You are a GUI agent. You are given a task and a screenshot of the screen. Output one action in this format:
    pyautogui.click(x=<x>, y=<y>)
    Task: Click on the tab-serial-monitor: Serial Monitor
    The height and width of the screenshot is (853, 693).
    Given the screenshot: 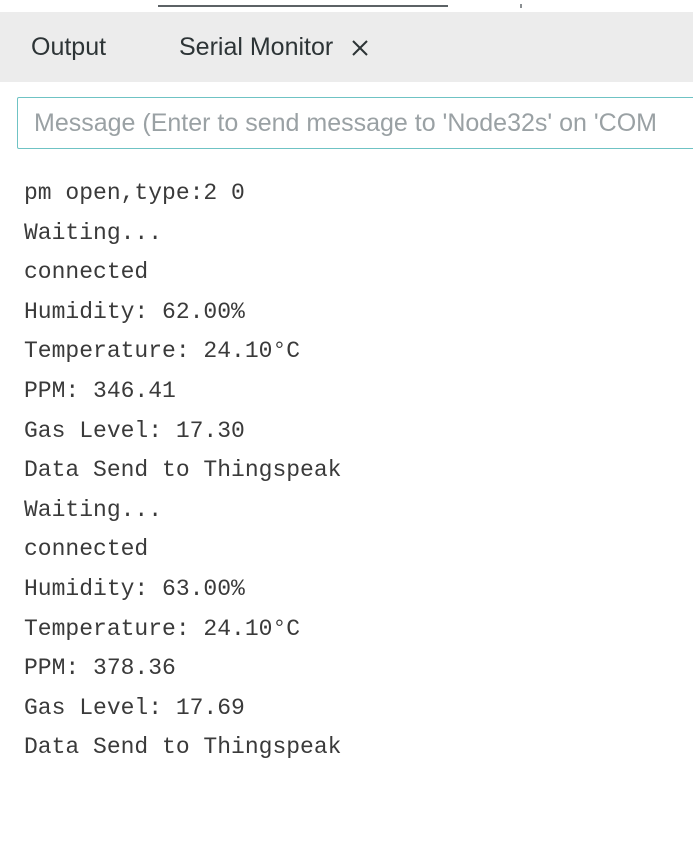 What is the action you would take?
    pyautogui.click(x=274, y=47)
    